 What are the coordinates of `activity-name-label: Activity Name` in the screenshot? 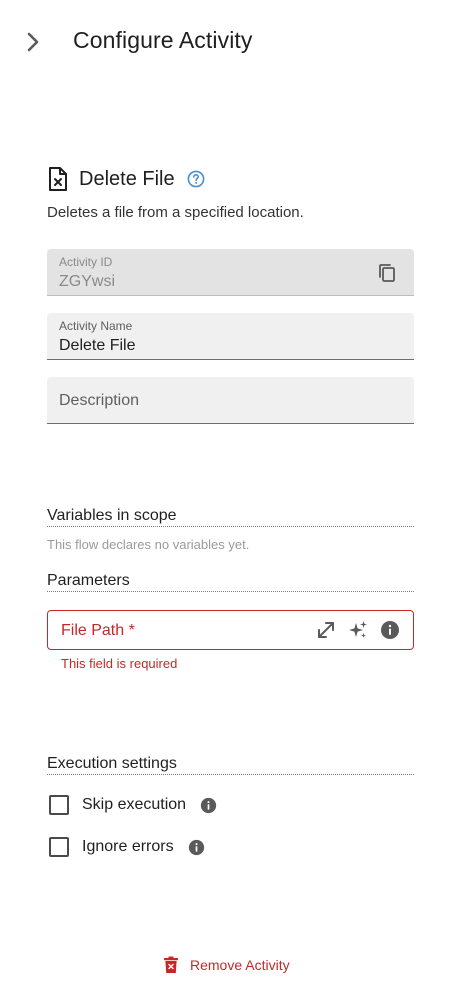 It's located at (96, 326).